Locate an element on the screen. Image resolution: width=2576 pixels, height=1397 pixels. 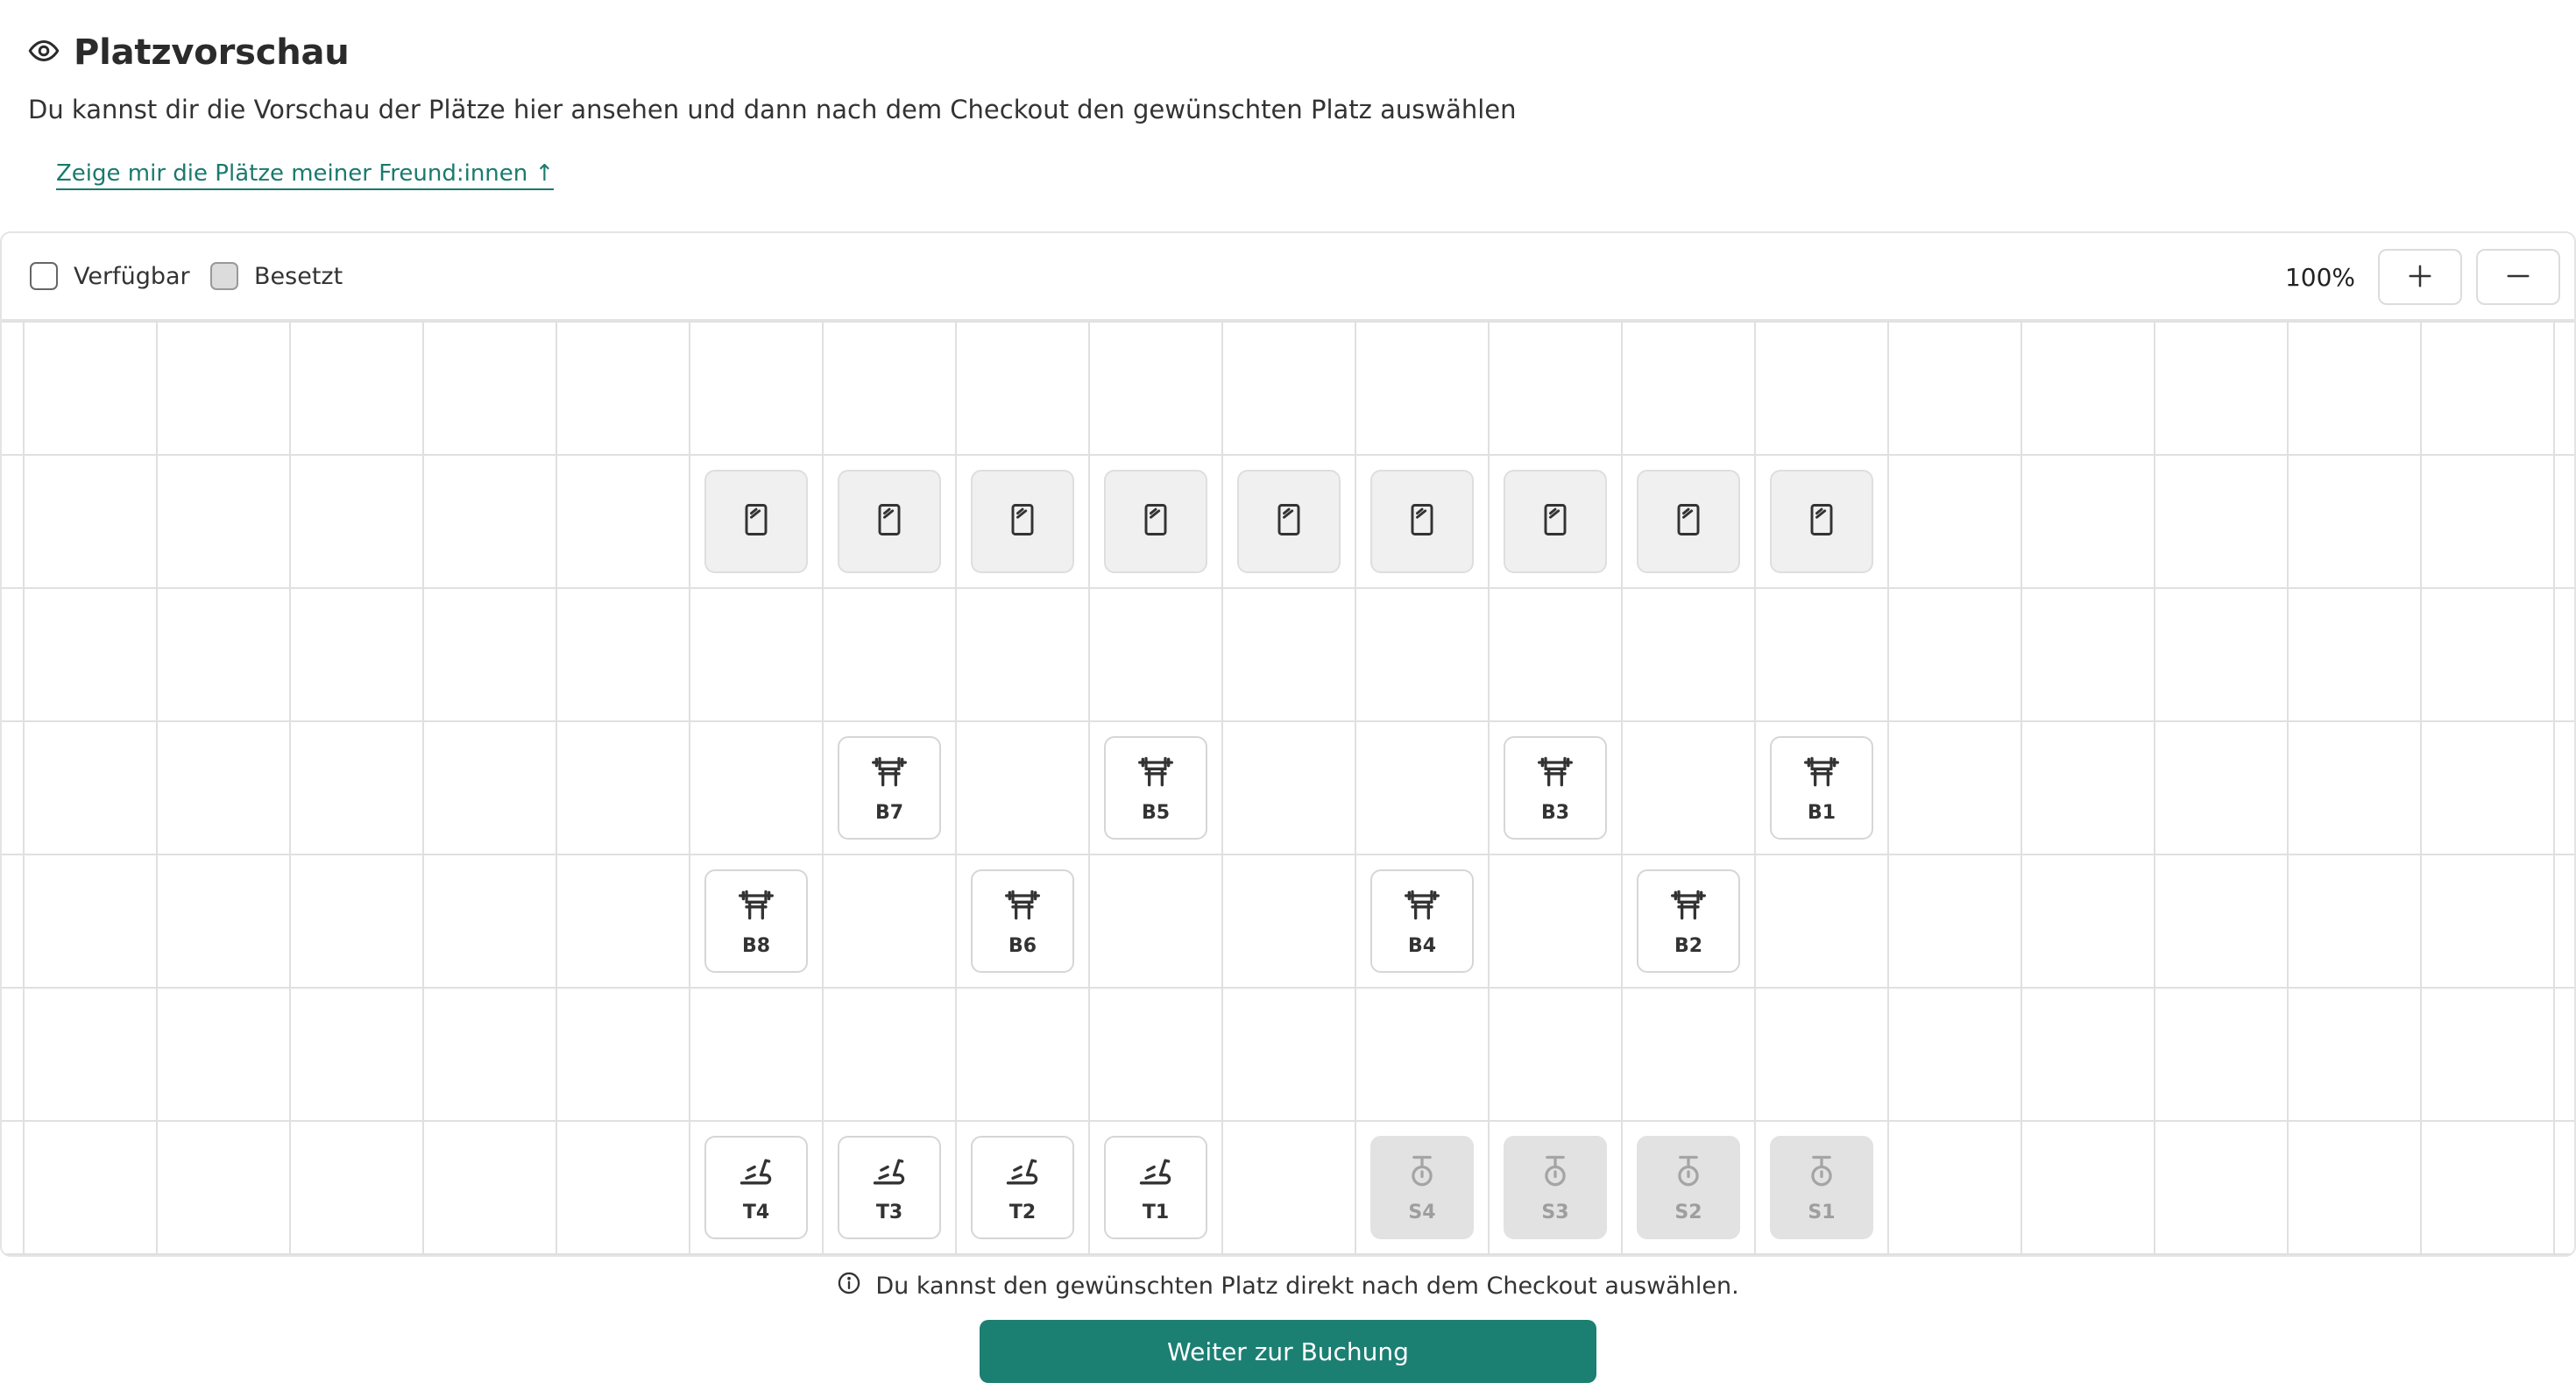
seat-b6: B6 is located at coordinates (1022, 921).